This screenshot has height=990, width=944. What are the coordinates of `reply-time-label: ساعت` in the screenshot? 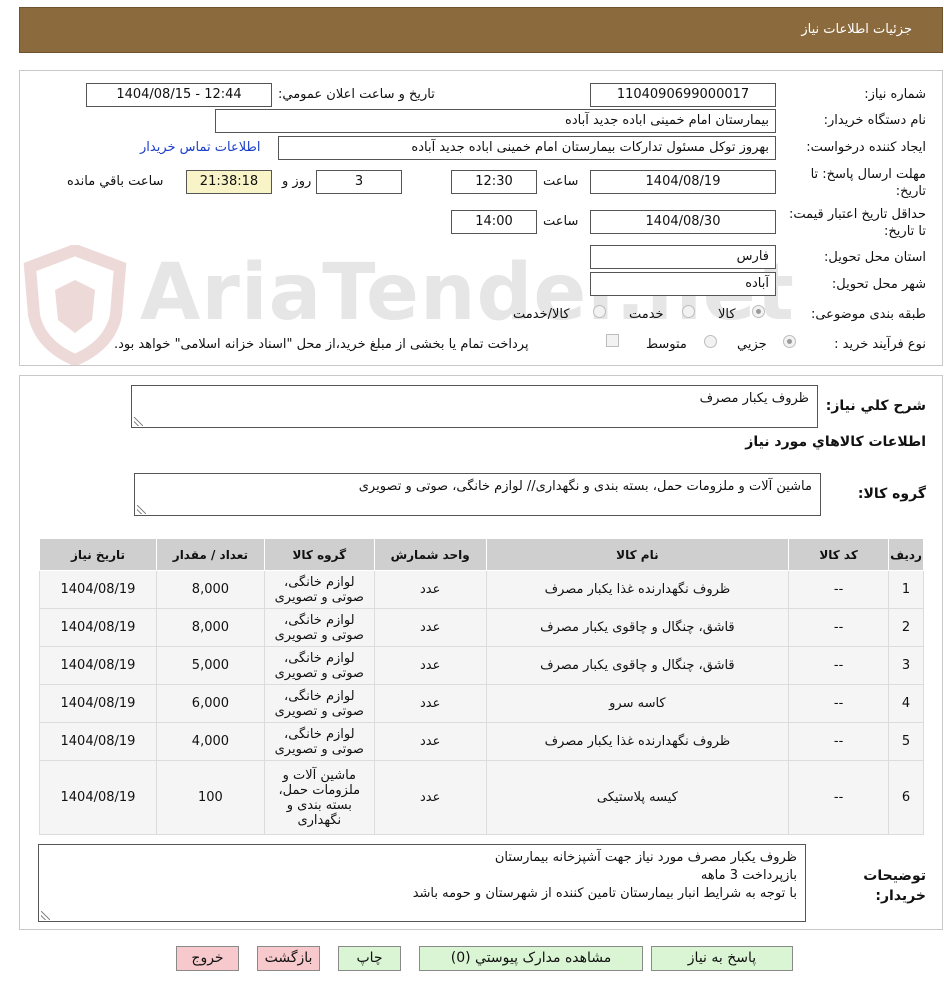 It's located at (561, 181).